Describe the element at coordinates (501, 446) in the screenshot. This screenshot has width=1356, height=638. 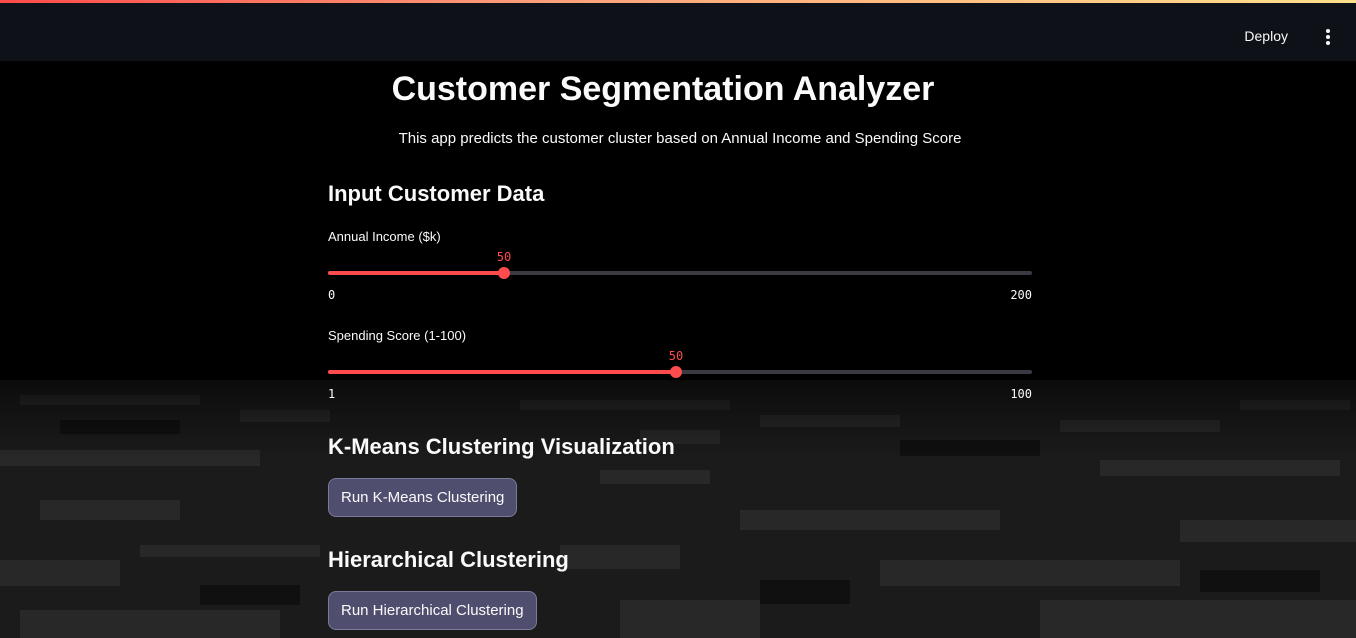
I see `kmeans-section-heading: K-Means Clustering Visualization` at that location.